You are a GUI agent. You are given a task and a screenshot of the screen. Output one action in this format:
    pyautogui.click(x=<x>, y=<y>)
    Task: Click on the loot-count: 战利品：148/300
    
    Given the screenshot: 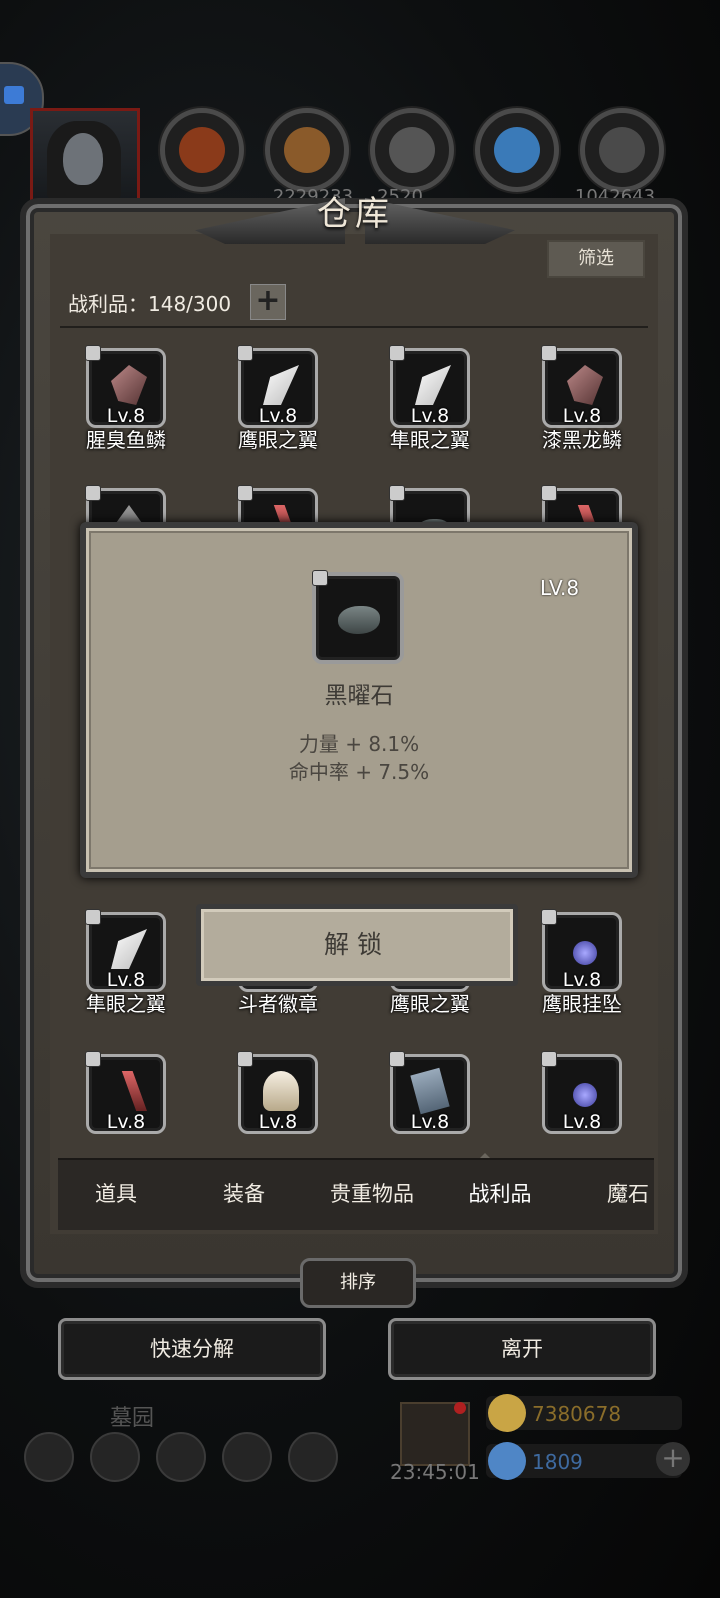 What is the action you would take?
    pyautogui.click(x=150, y=304)
    